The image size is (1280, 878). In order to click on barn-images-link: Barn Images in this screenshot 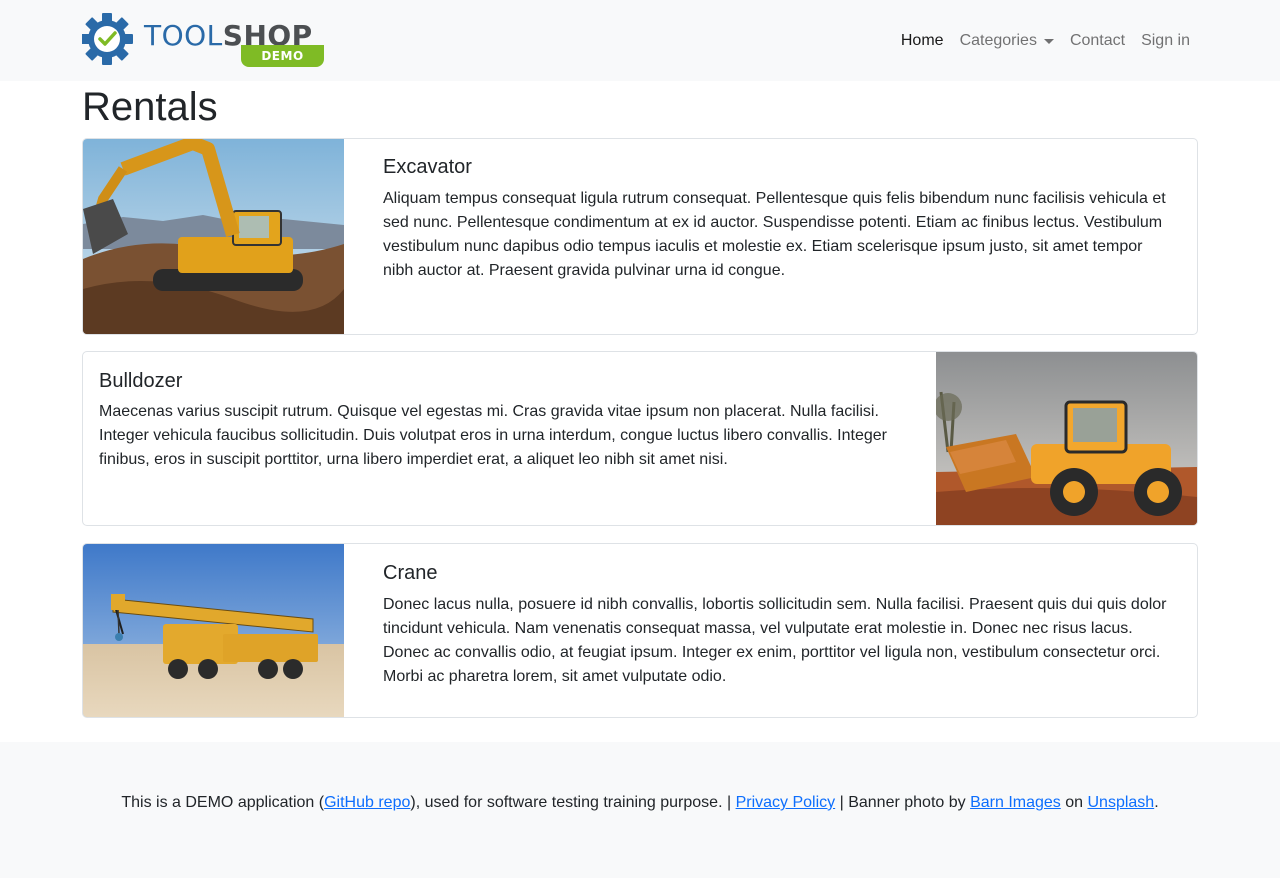, I will do `click(1015, 802)`.